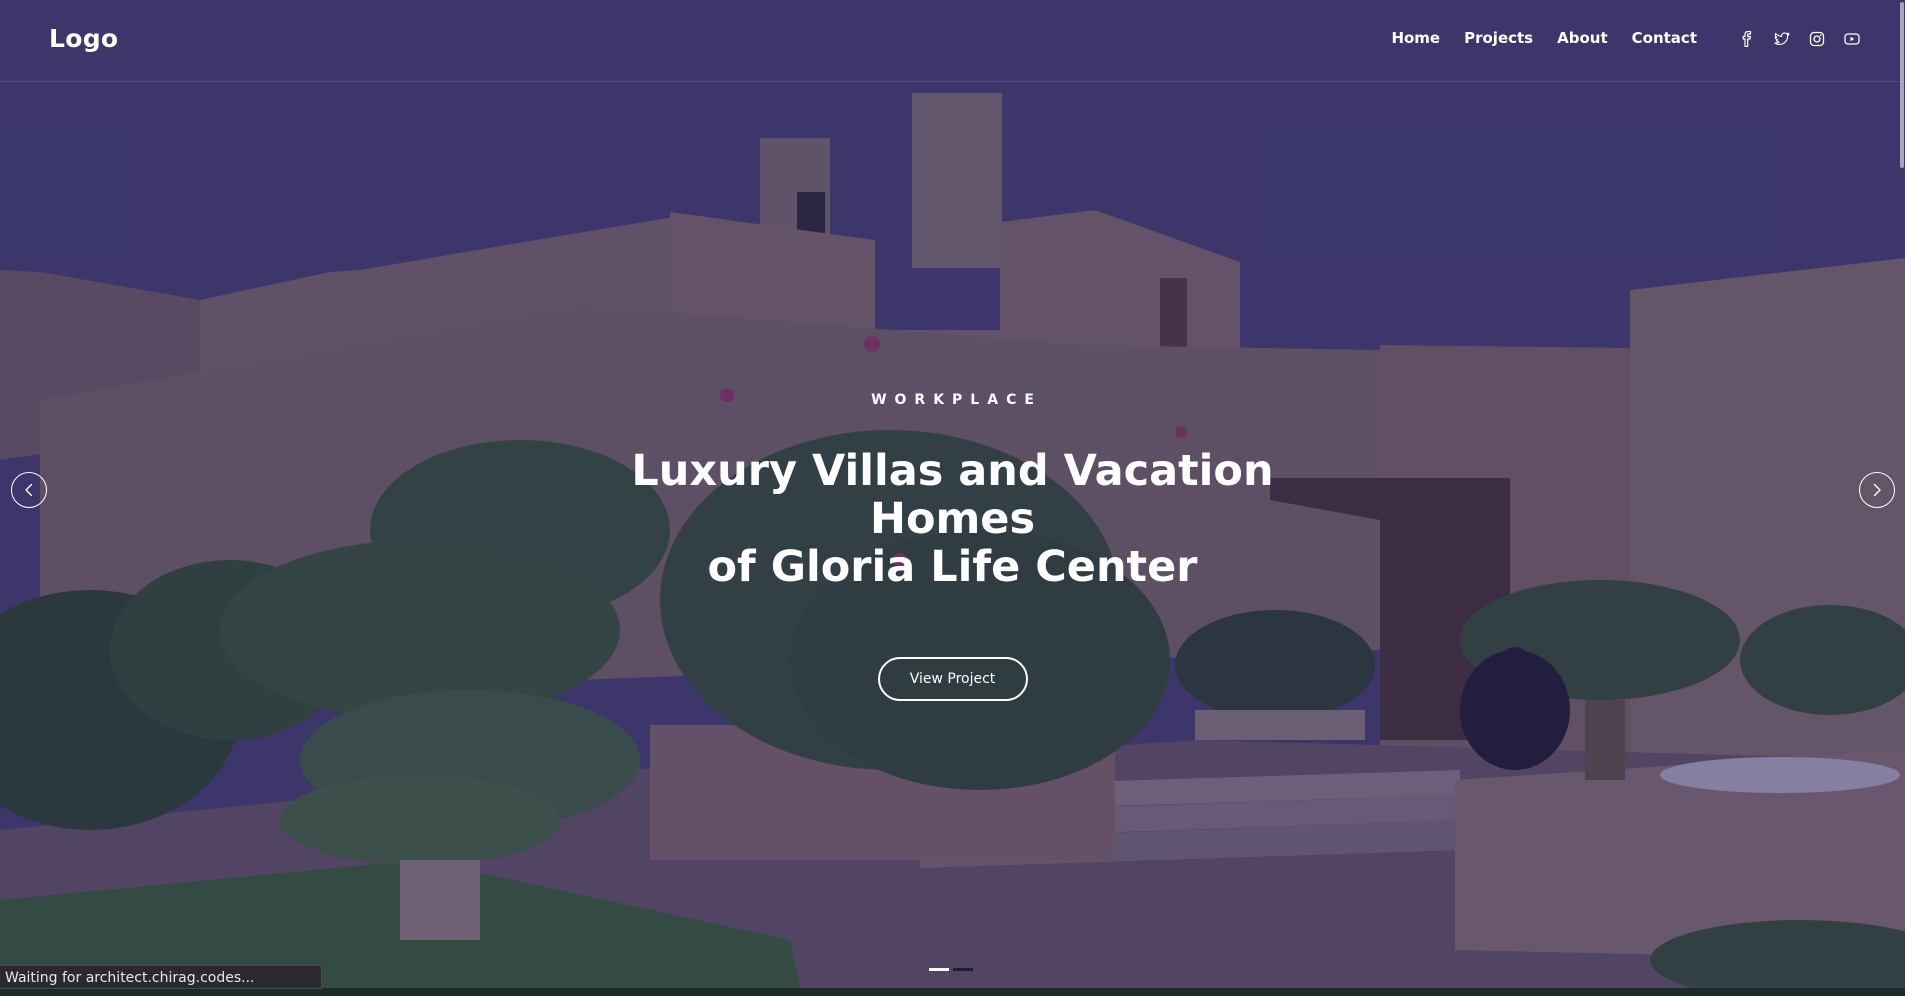 Image resolution: width=1905 pixels, height=996 pixels. I want to click on youtube-icon, so click(1852, 39).